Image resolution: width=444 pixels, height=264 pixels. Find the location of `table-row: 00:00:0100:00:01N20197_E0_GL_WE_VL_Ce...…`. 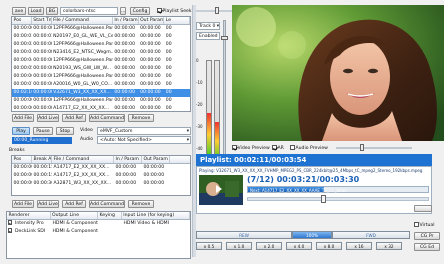

table-row: 00:00:0100:00:01N20197_E0_GL_WE_VL_Ce...… is located at coordinates (101, 37).